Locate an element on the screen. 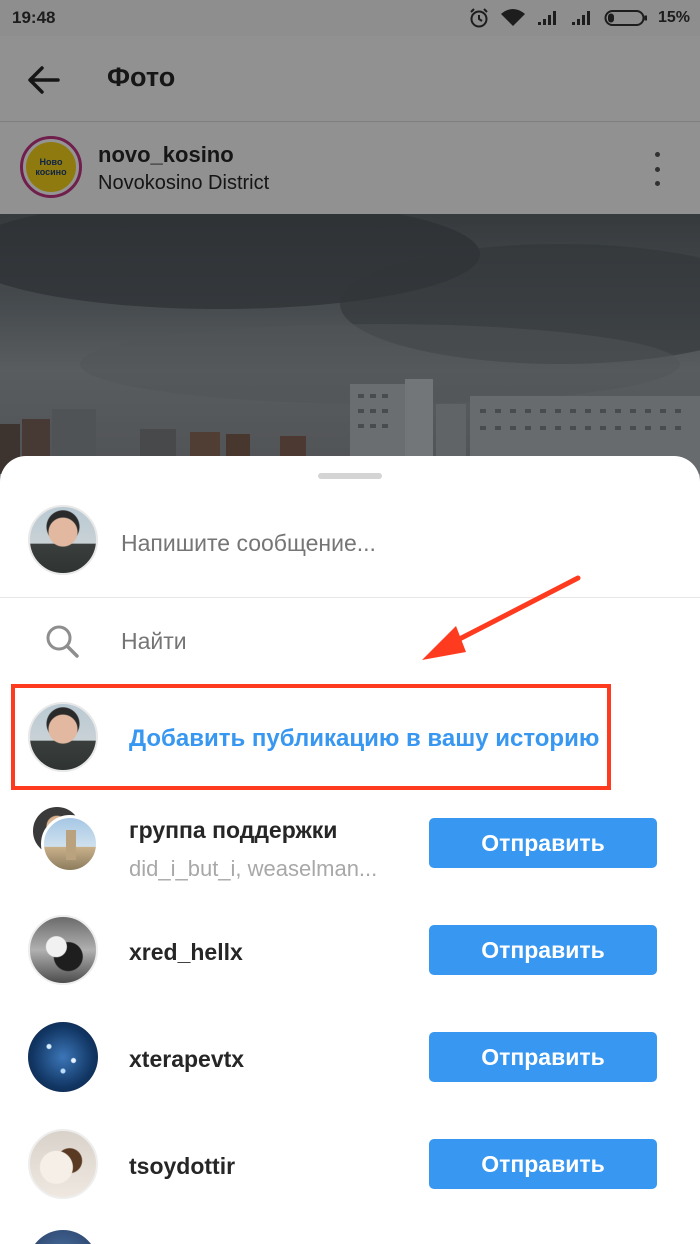 This screenshot has width=700, height=1244. message-input is located at coordinates (391, 543).